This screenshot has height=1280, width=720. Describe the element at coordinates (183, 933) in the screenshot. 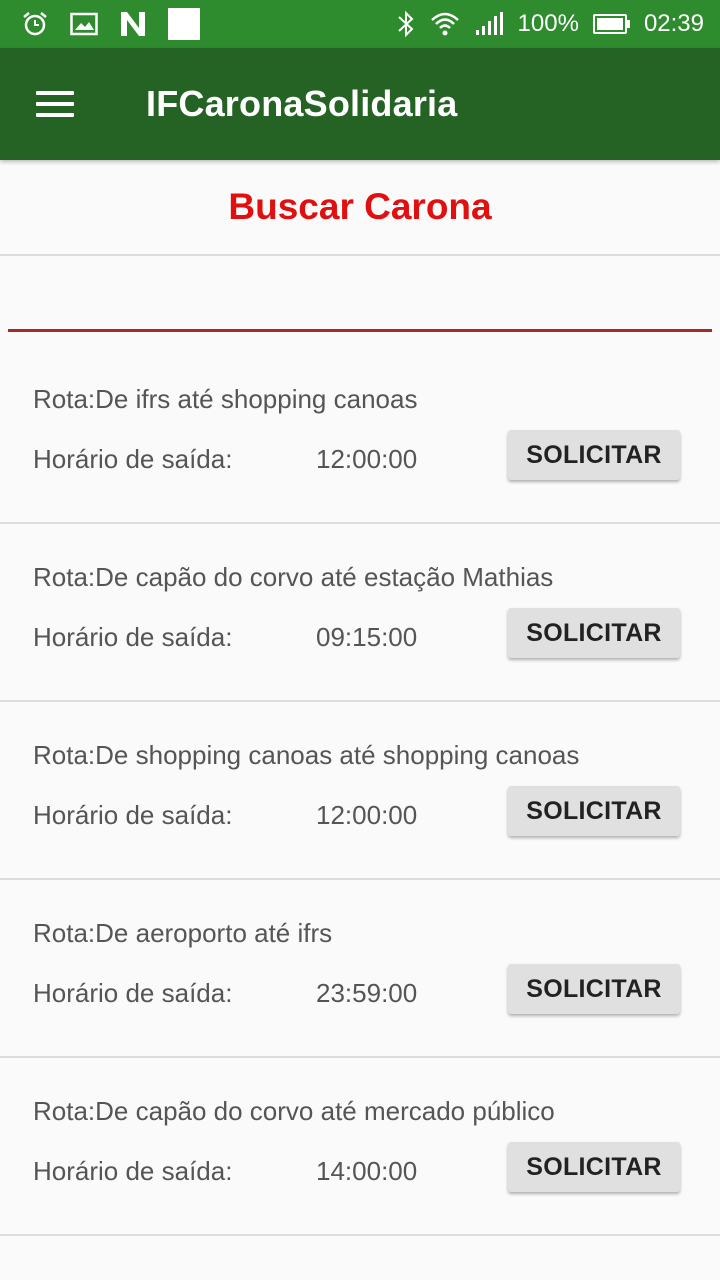

I see `ride-route: Rota:De aeroporto até ifrs` at that location.